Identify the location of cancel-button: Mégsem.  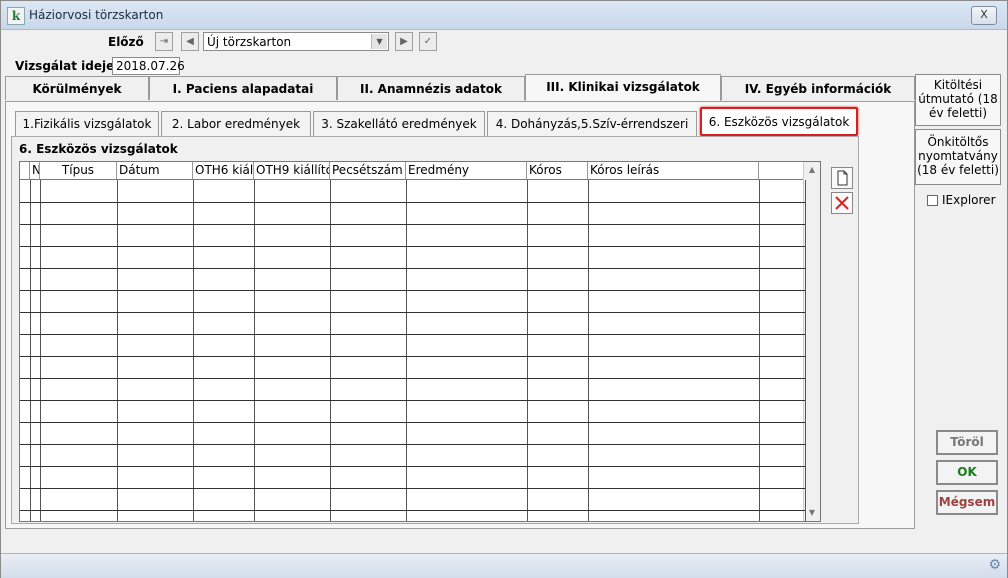
(967, 502).